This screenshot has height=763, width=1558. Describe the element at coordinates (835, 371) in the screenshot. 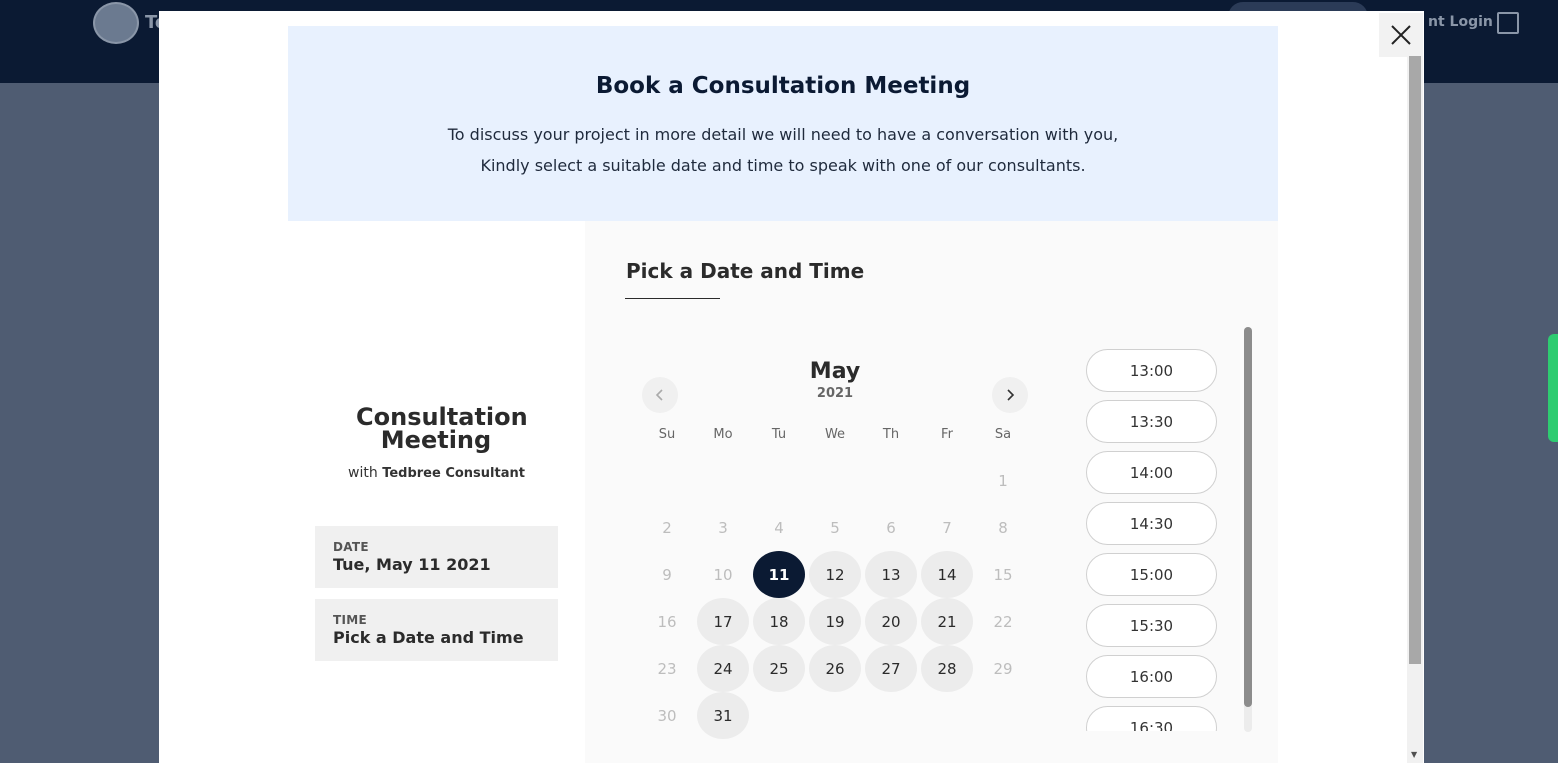

I see `calendar-month: May` at that location.